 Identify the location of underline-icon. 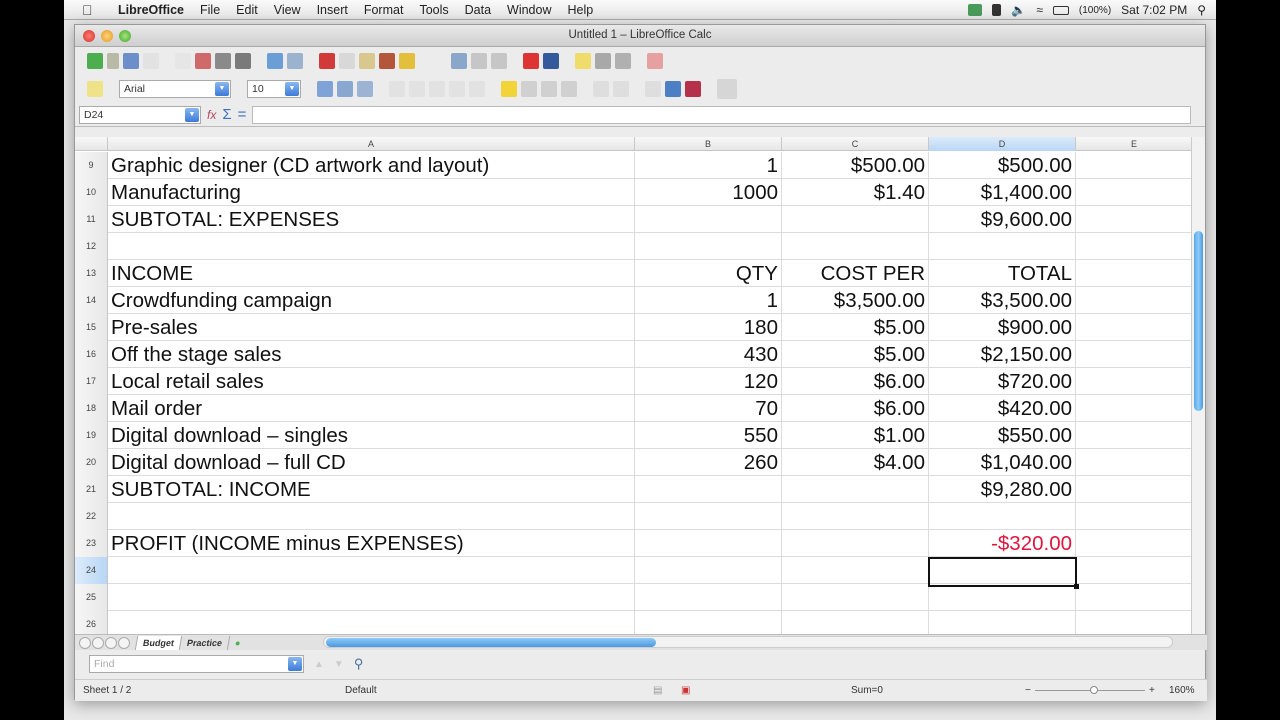
(365, 89).